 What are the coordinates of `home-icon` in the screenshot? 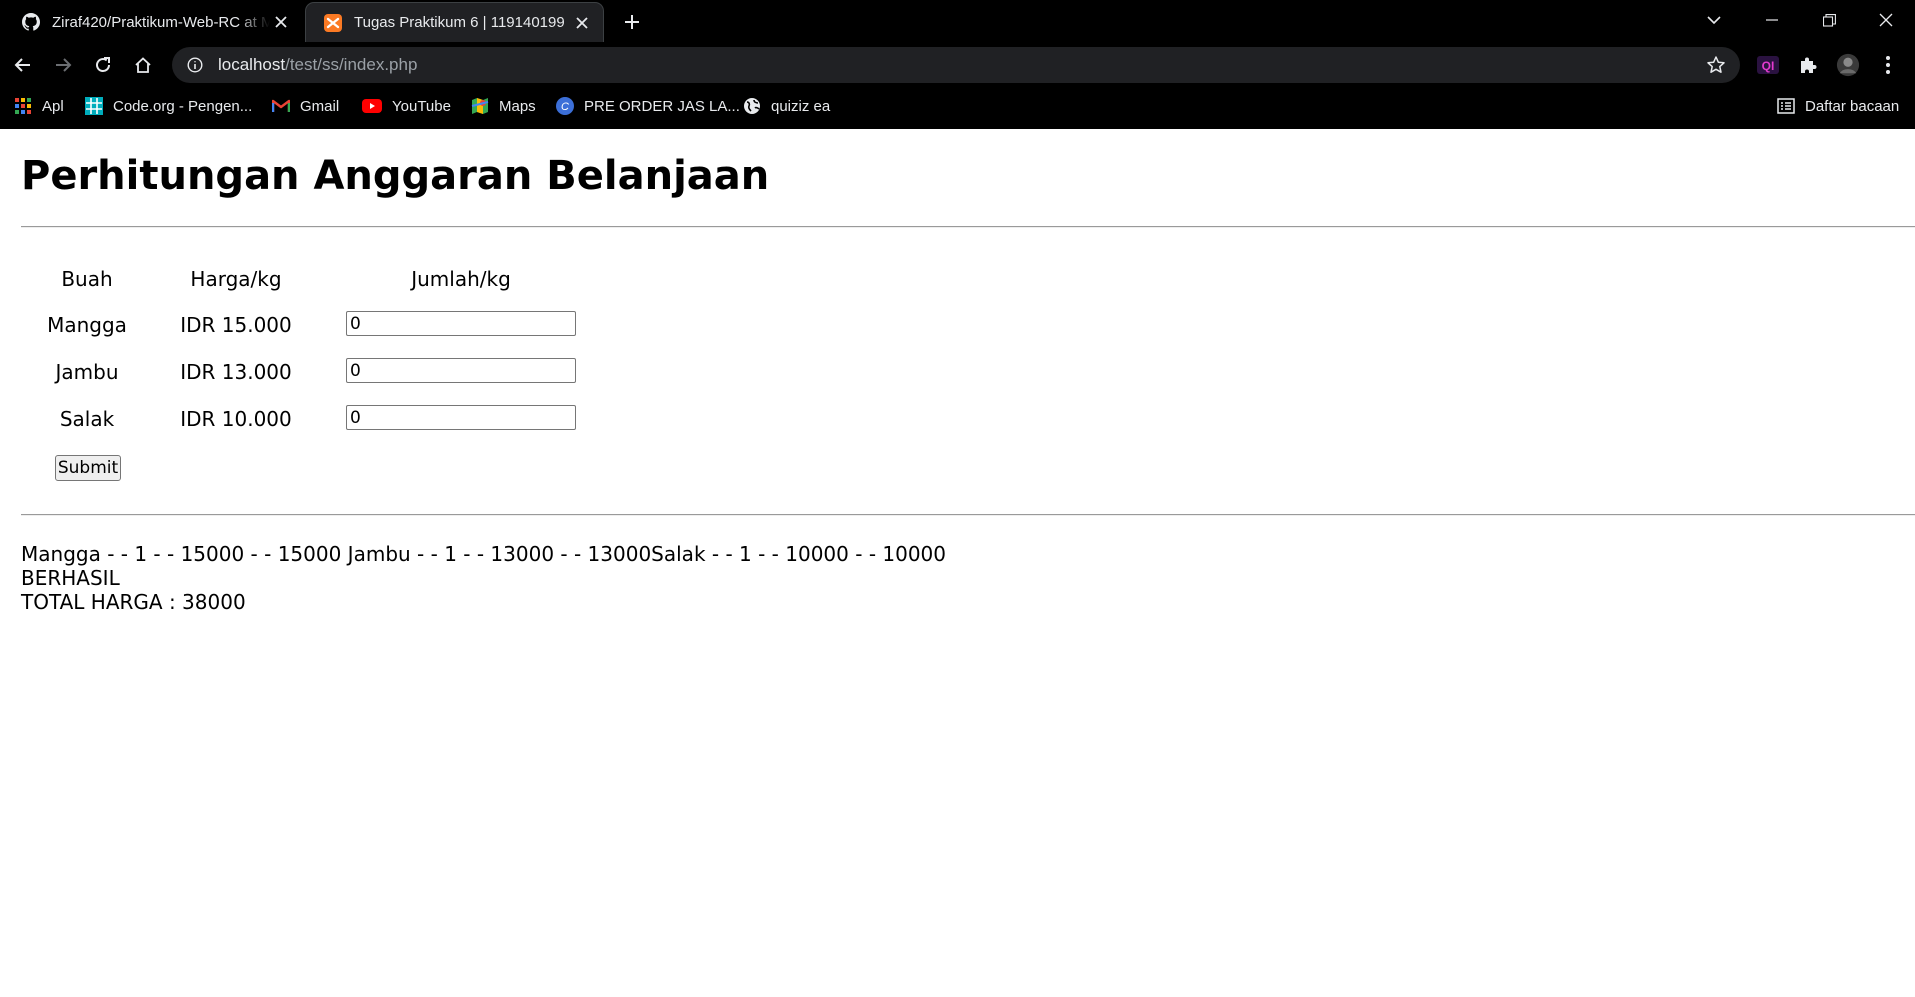 It's located at (143, 65).